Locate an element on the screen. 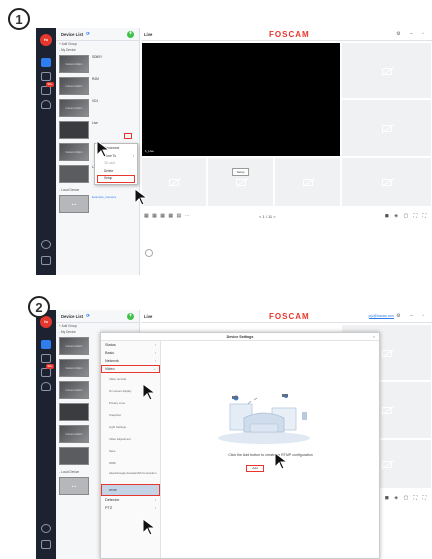  nav-item-label: Video is located at coordinates (110, 369).